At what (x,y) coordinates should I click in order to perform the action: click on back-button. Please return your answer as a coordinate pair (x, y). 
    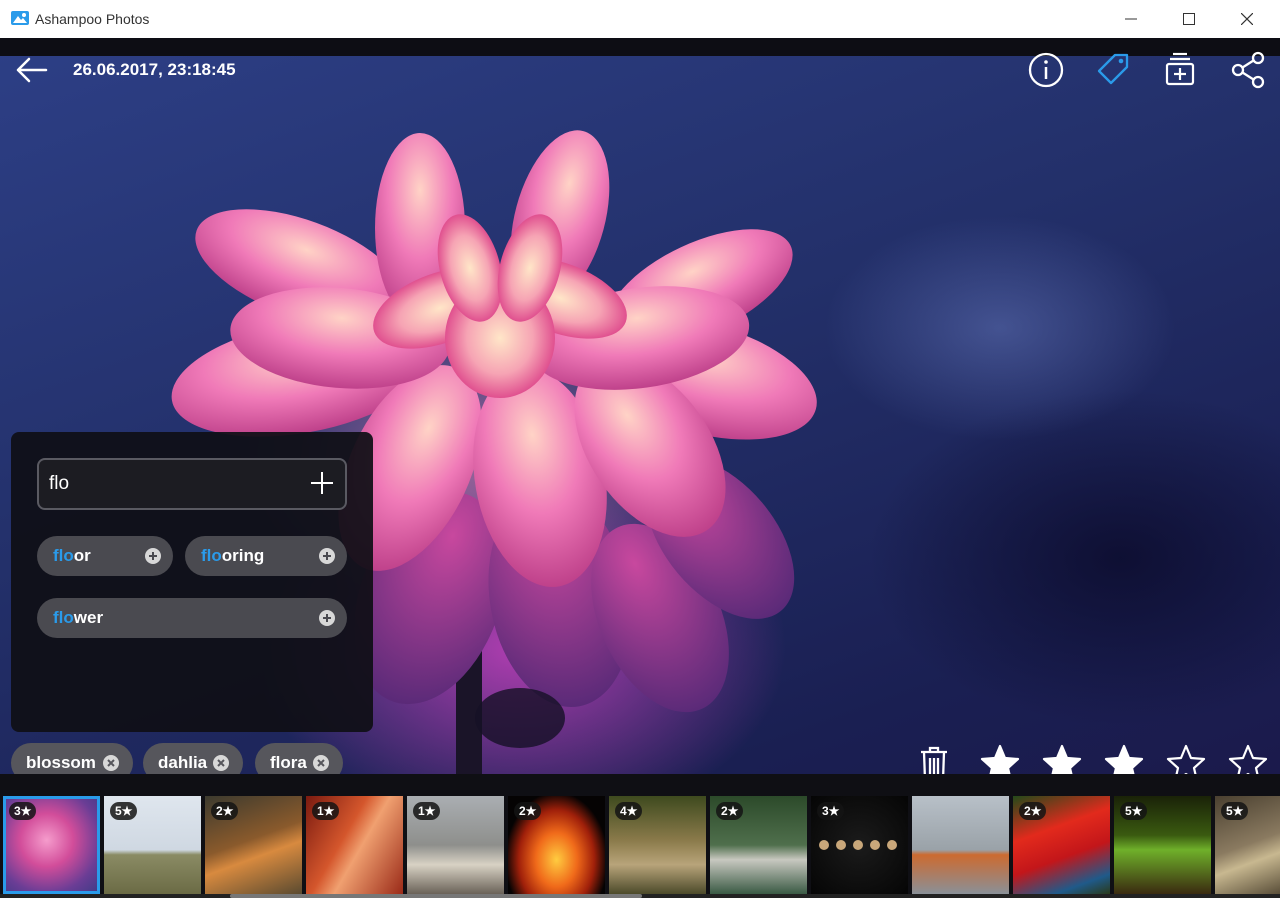
    Looking at the image, I should click on (32, 70).